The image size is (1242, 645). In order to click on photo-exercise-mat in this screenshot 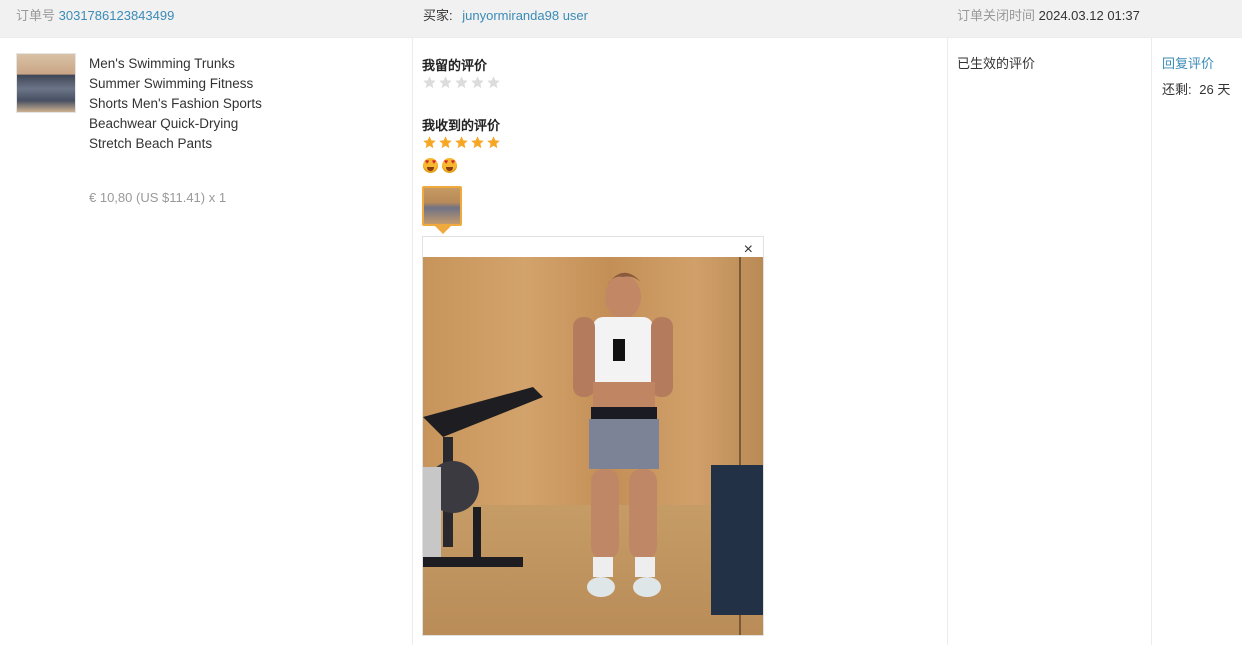, I will do `click(737, 540)`.